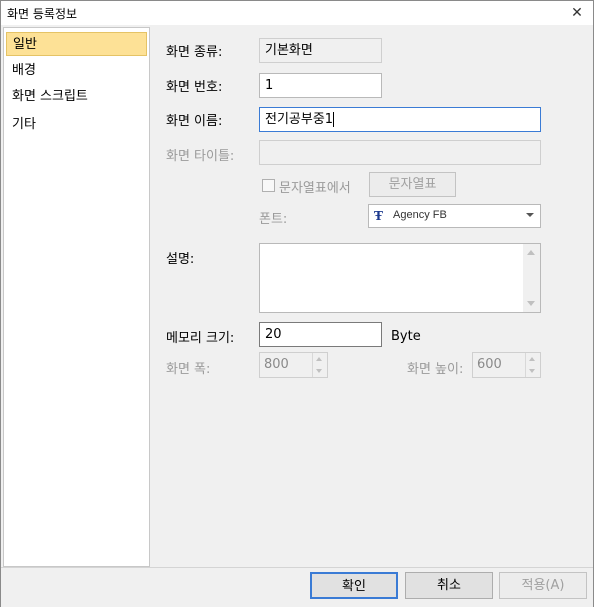  I want to click on chevron-down-icon, so click(530, 215).